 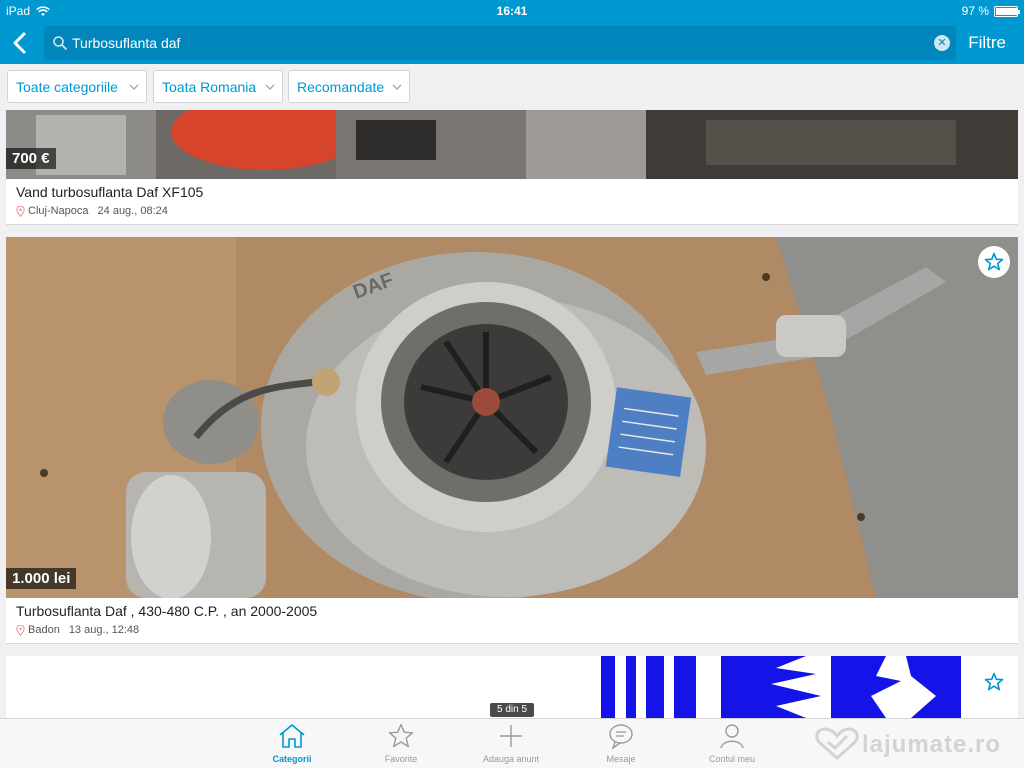 I want to click on listing-title: Vand turbosuflanta Daf XF105, so click(x=109, y=192).